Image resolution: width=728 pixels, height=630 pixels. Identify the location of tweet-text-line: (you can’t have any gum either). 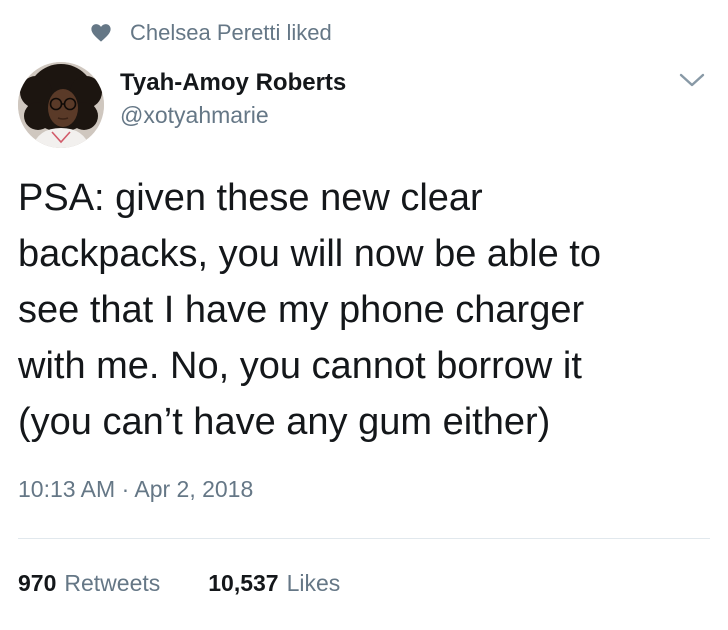
(284, 422).